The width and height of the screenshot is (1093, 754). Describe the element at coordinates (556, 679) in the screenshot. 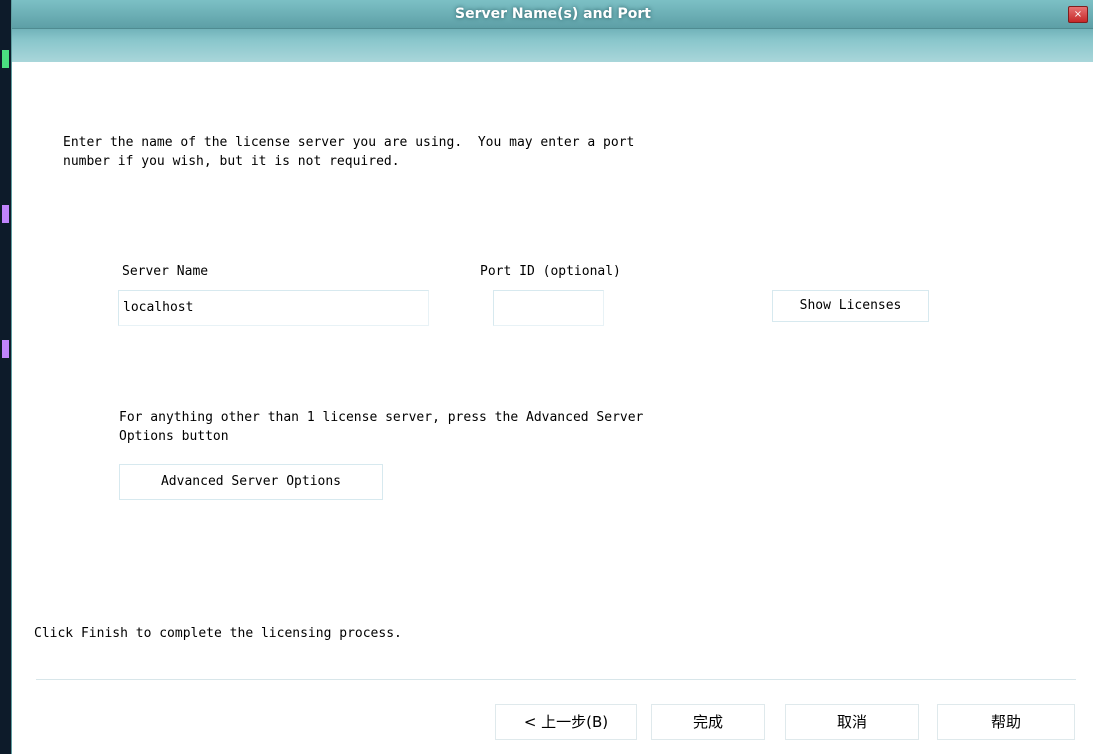

I see `footer-divider` at that location.